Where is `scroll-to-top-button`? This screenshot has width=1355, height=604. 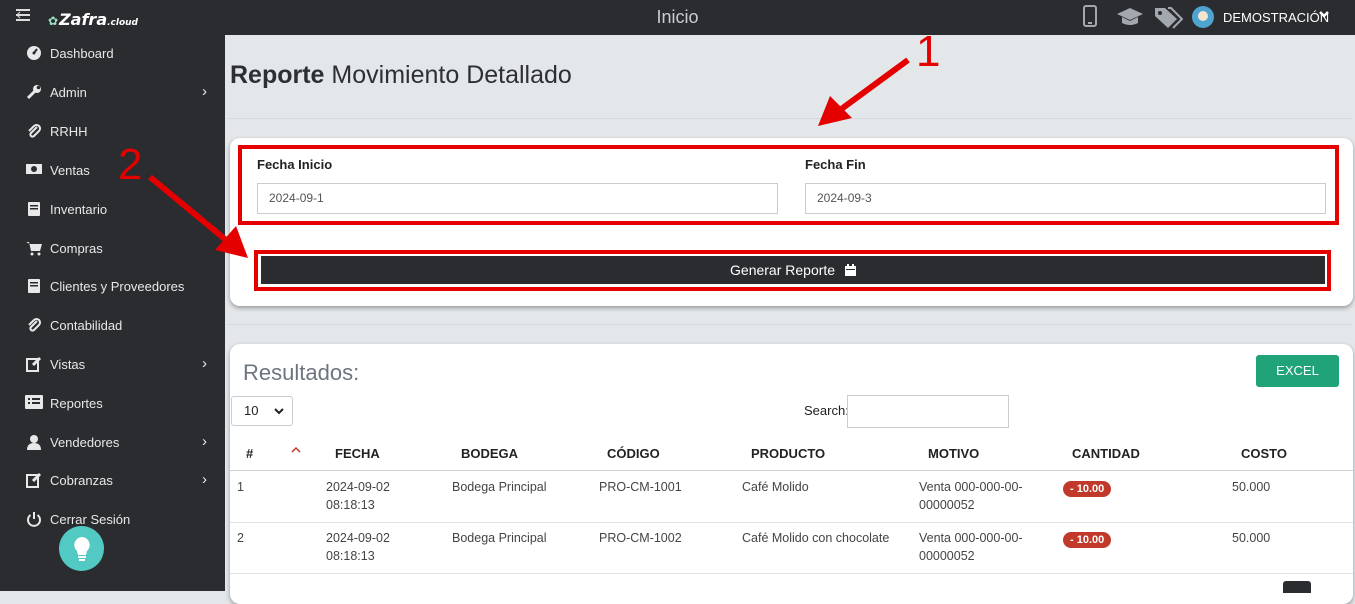 scroll-to-top-button is located at coordinates (1297, 587).